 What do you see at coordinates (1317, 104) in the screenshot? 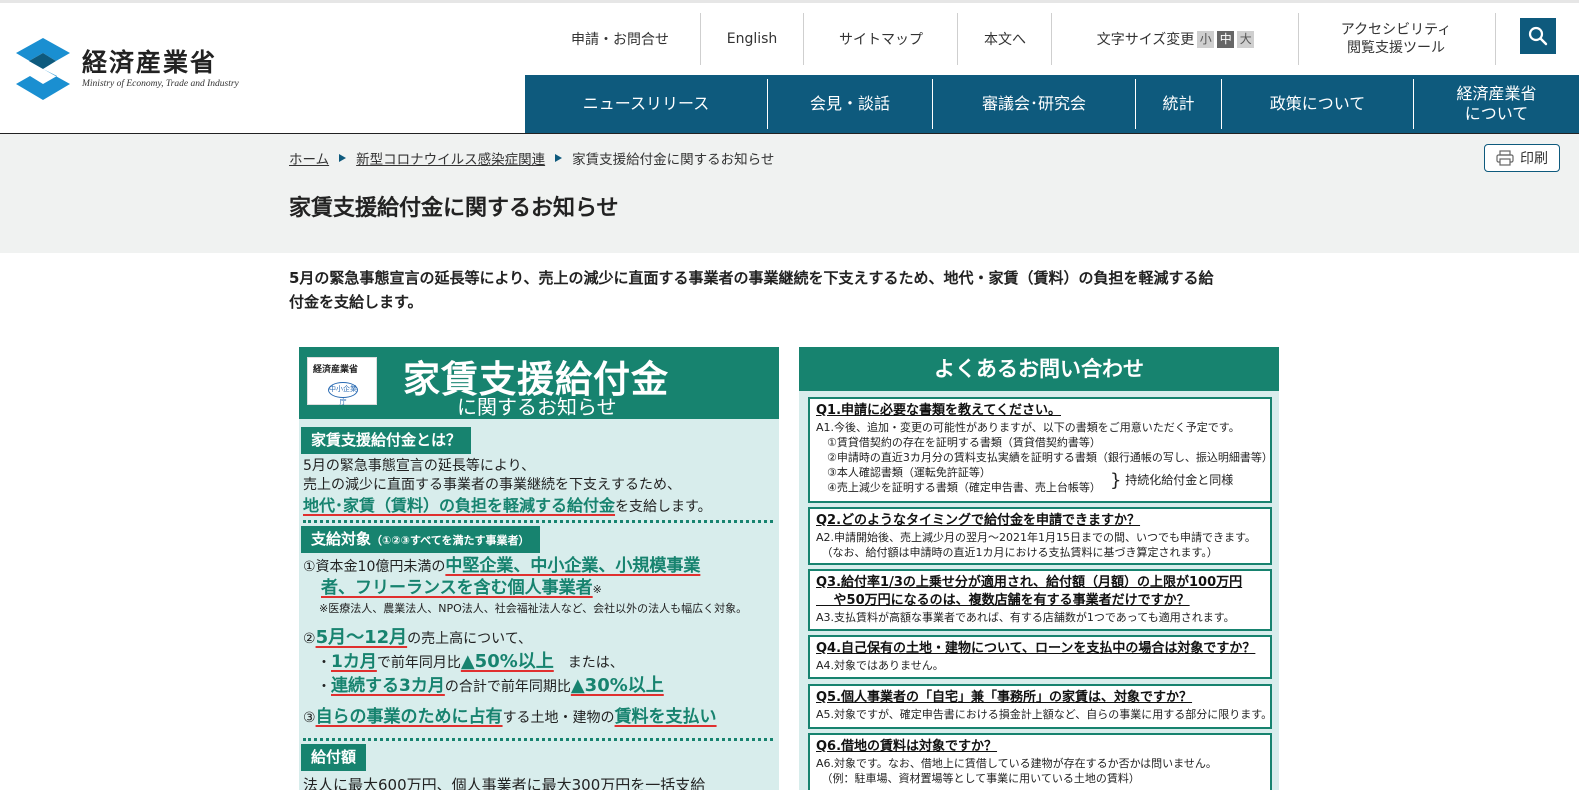
I see `nav-policy: 政策について` at bounding box center [1317, 104].